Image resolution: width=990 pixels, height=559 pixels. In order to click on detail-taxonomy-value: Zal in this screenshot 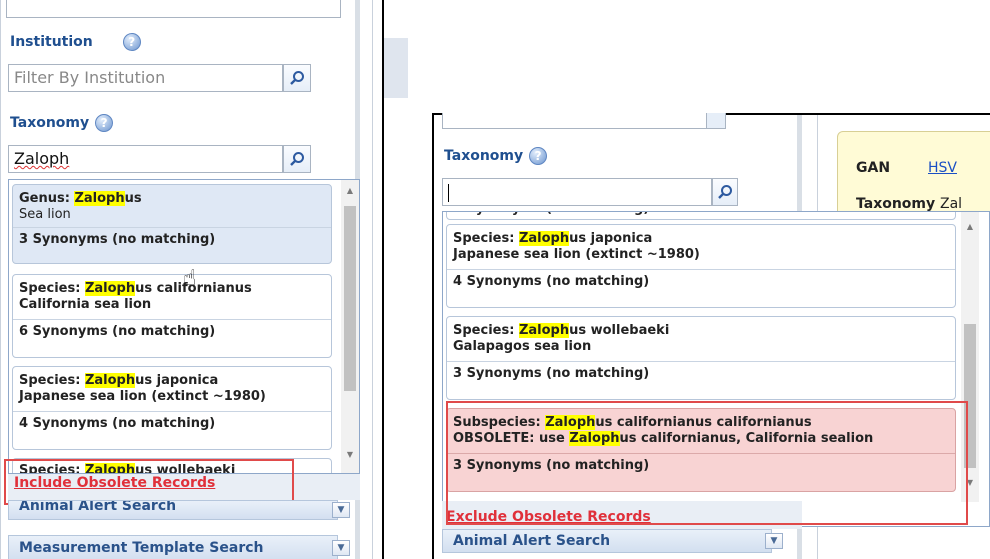, I will do `click(951, 204)`.